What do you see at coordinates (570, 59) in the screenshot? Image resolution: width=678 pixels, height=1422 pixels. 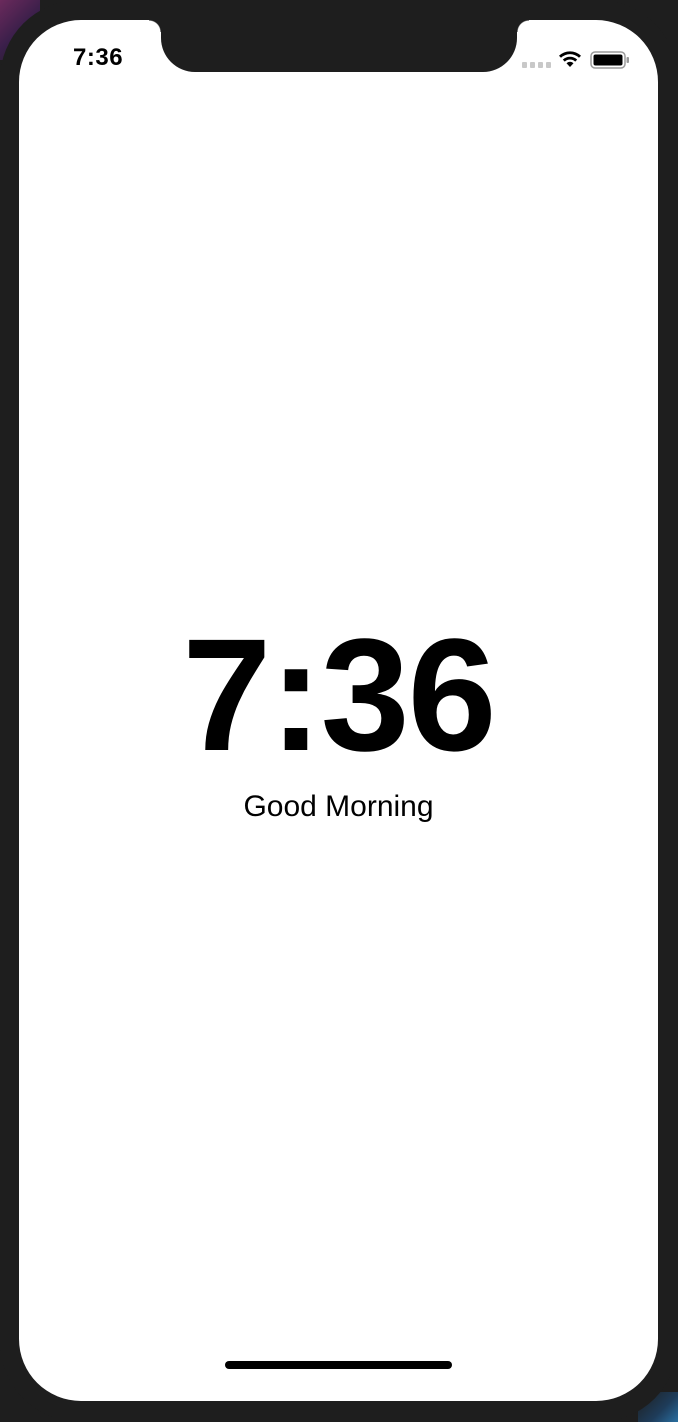 I see `wifi-icon` at bounding box center [570, 59].